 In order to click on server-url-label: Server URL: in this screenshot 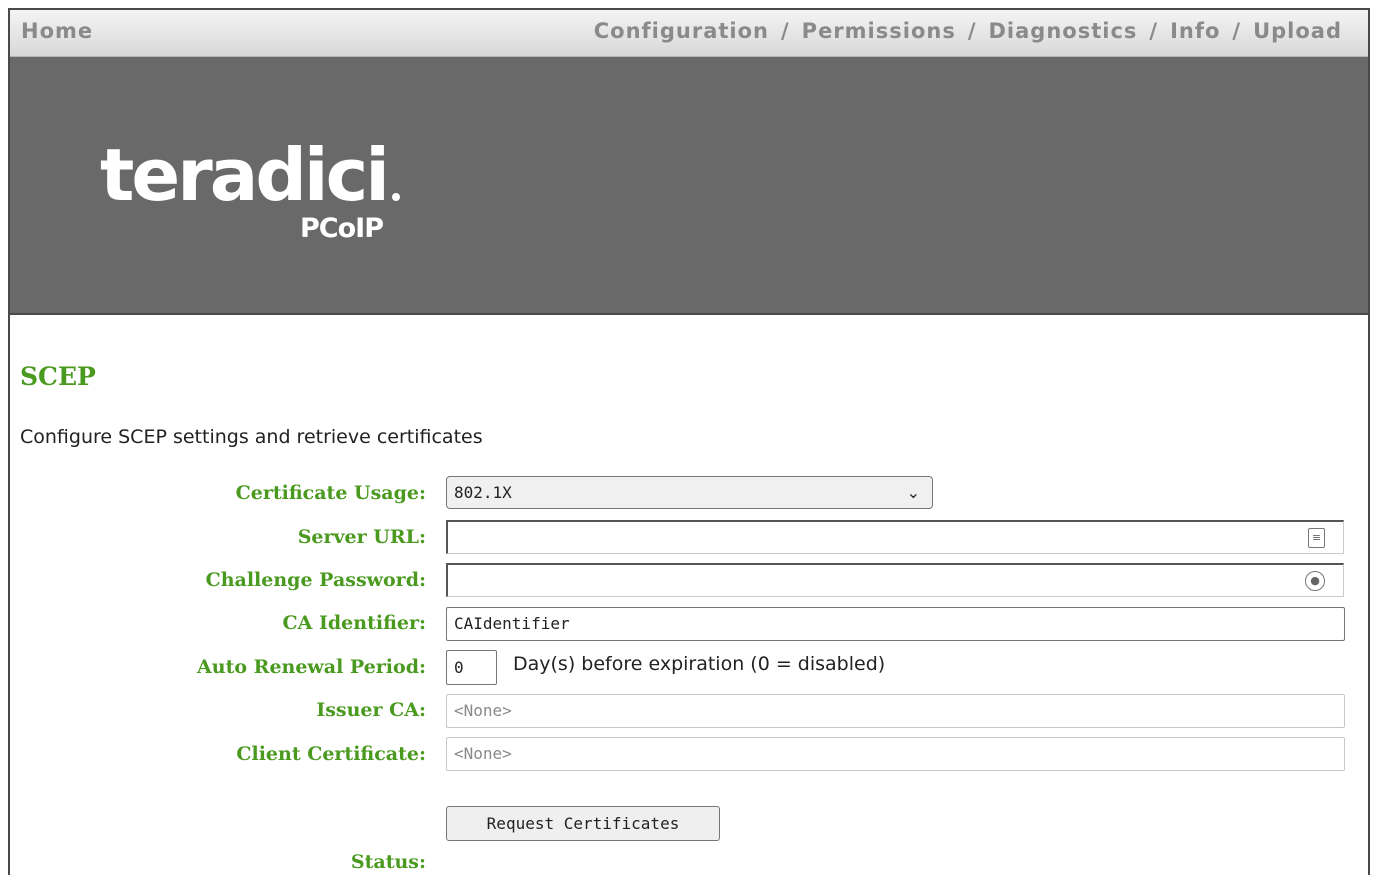, I will do `click(361, 537)`.